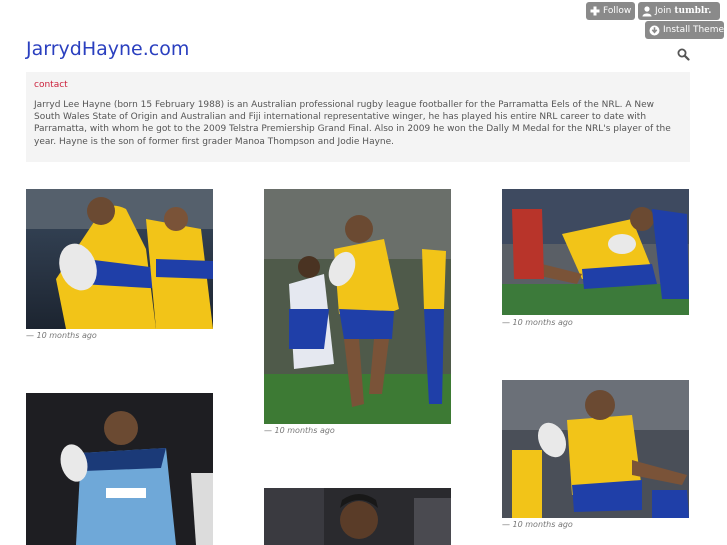  I want to click on follow-button: Follow, so click(610, 11).